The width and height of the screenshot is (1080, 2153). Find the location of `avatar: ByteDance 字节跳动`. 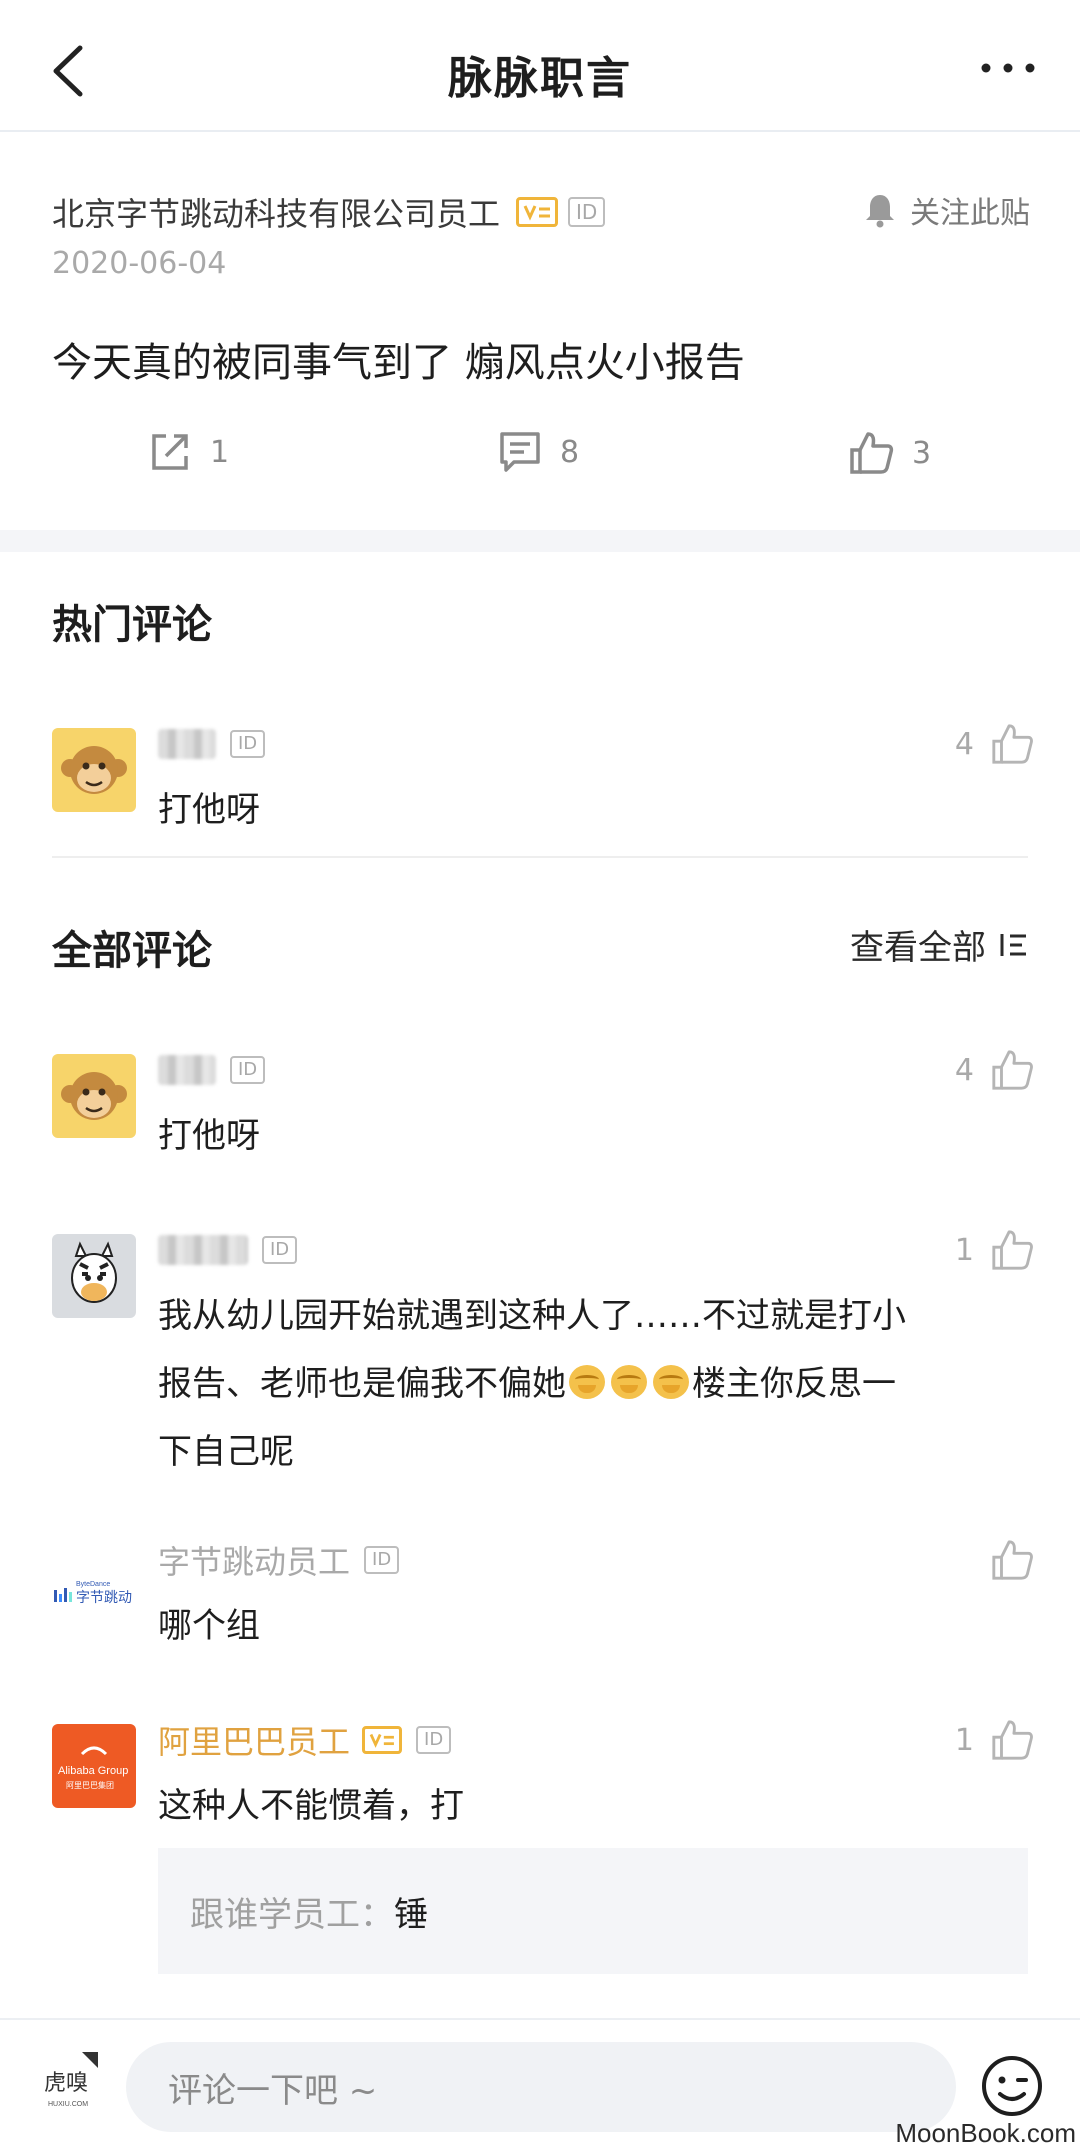

avatar: ByteDance 字节跳动 is located at coordinates (94, 1592).